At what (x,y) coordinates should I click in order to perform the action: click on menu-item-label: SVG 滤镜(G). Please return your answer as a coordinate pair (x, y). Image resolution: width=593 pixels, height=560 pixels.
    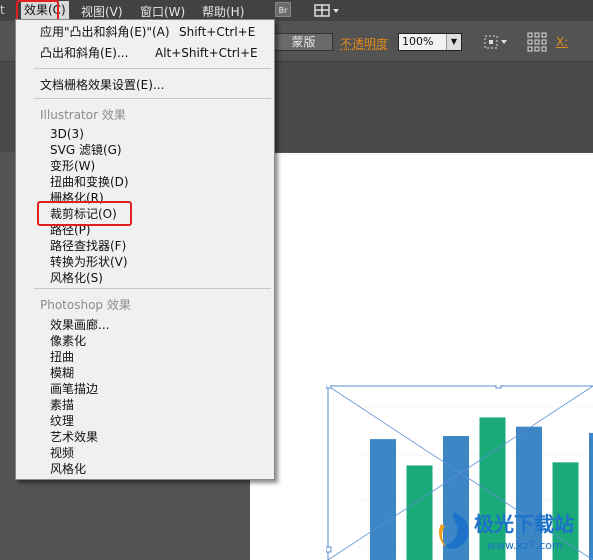
    Looking at the image, I should click on (86, 150).